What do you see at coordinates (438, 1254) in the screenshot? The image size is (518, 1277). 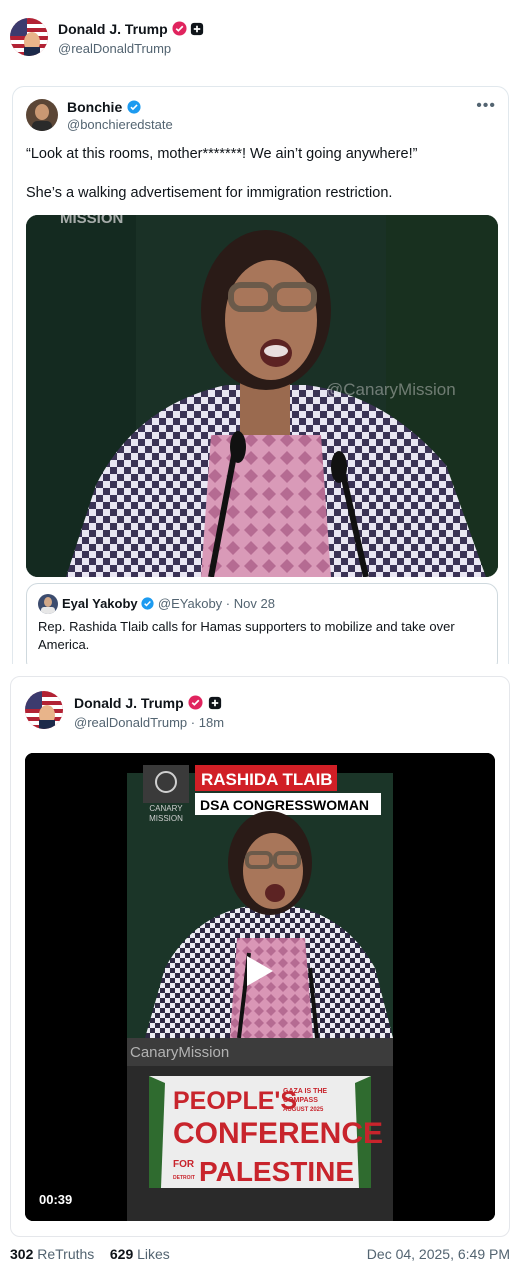 I see `post-date: Dec 04, 2025, 6:49 PM` at bounding box center [438, 1254].